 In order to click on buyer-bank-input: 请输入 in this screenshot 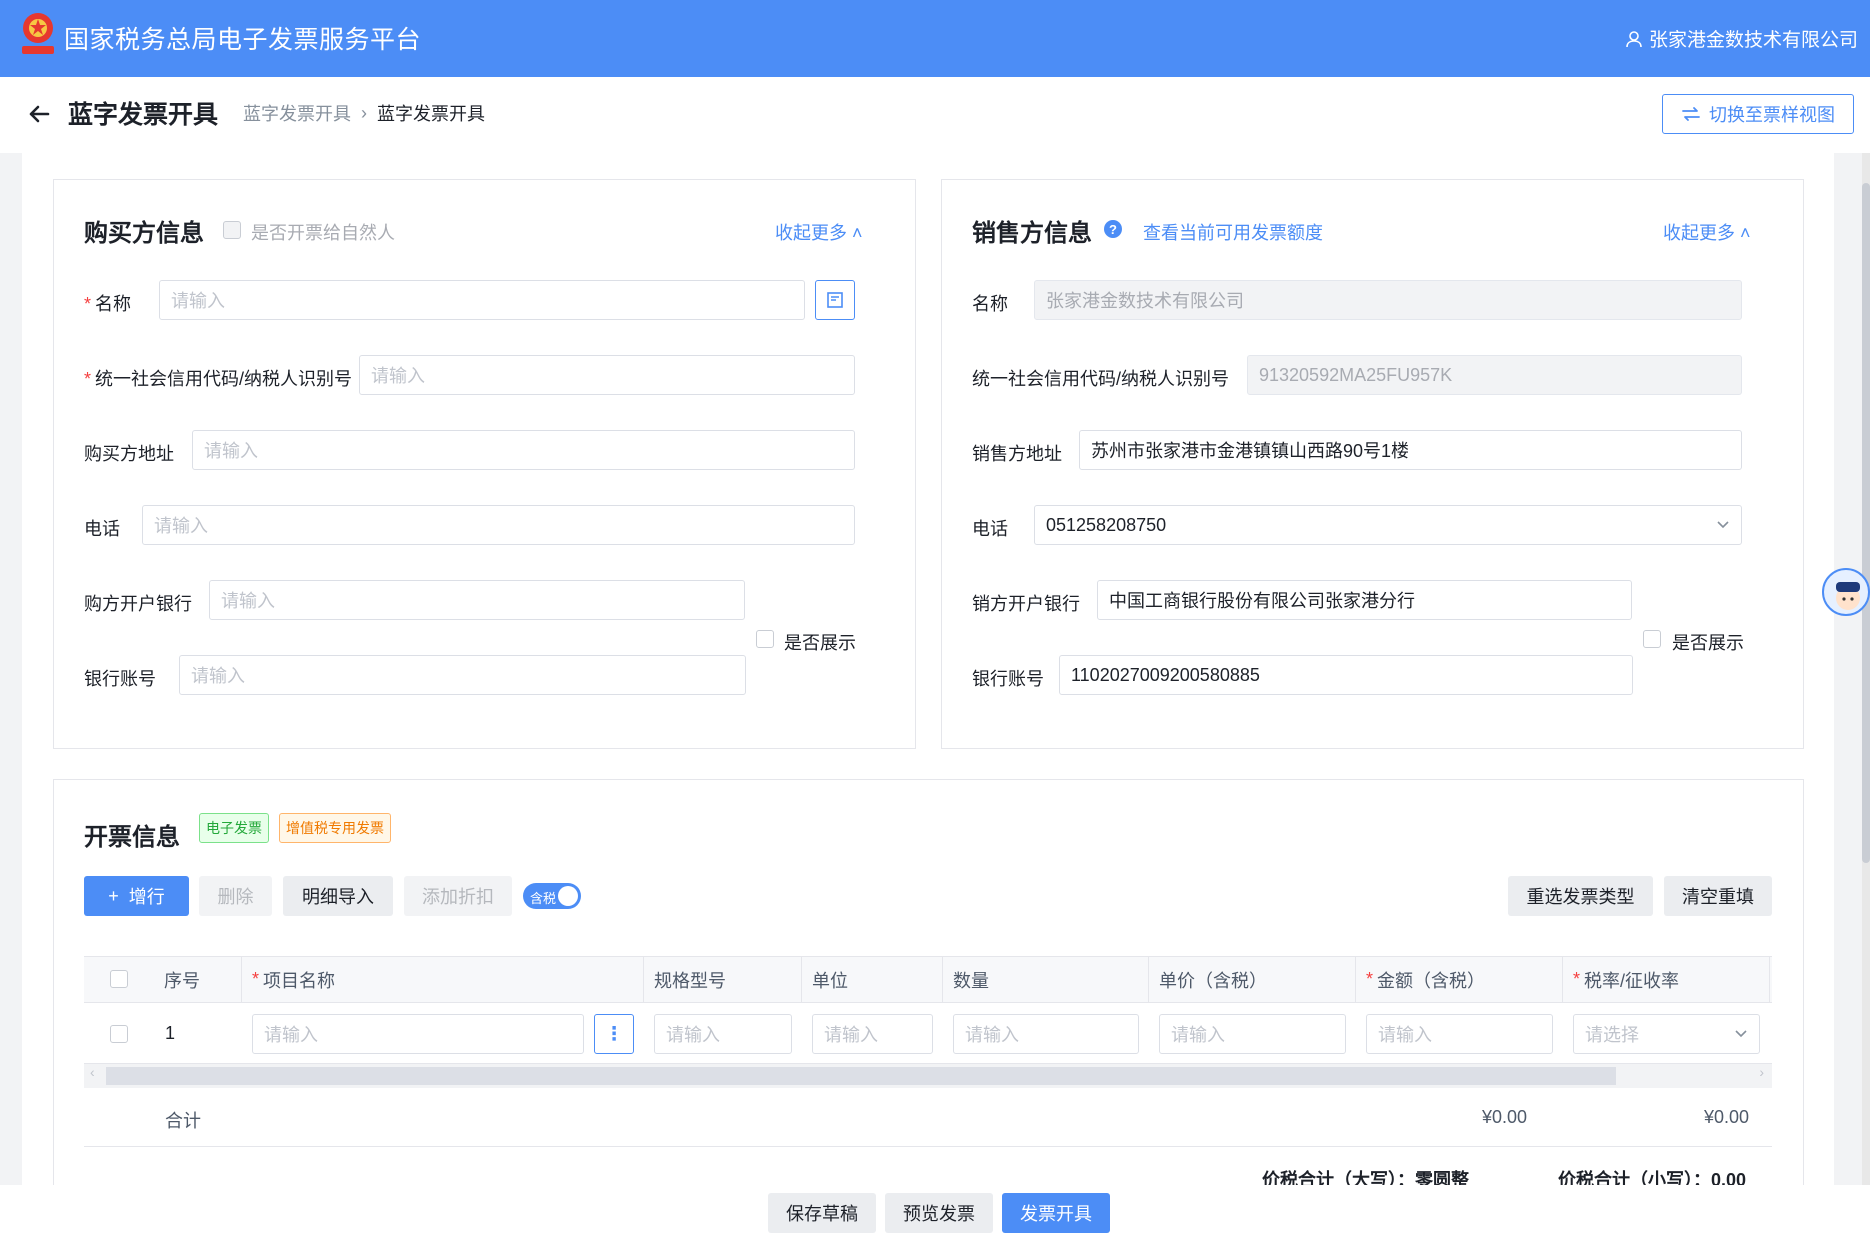, I will do `click(477, 600)`.